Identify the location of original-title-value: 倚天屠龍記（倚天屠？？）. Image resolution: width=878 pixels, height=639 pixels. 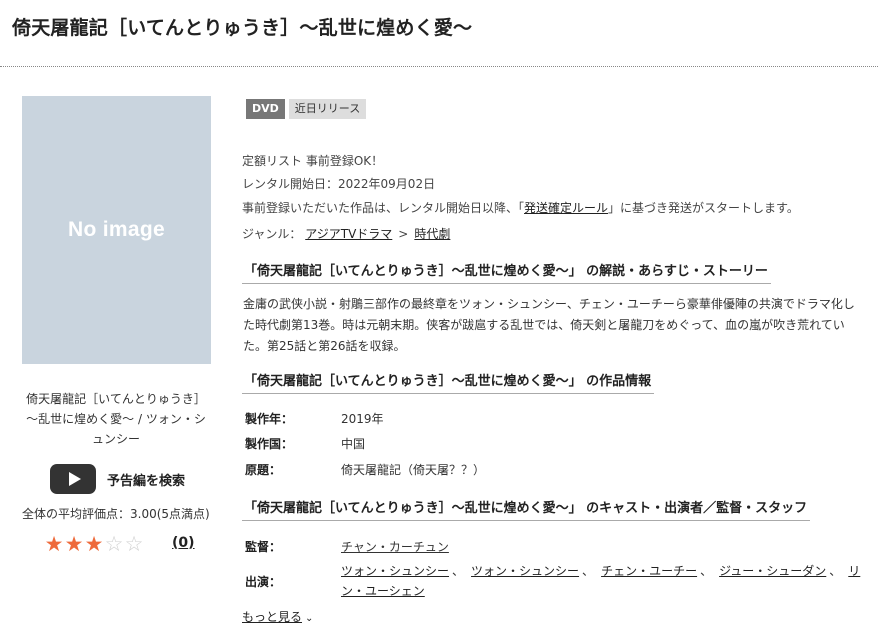
(413, 470).